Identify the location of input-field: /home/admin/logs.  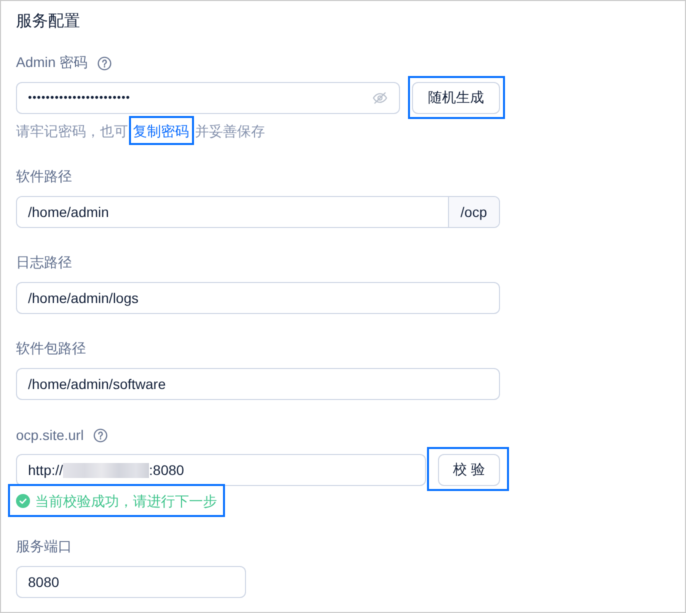
(258, 298).